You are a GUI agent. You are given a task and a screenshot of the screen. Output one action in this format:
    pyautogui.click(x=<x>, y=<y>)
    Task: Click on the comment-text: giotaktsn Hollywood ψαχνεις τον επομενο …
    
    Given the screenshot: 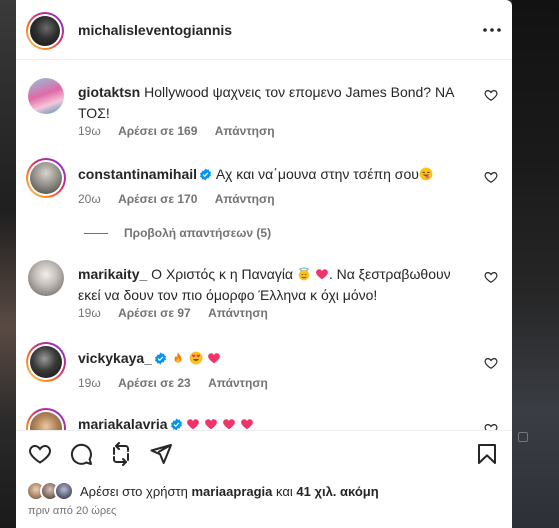 What is the action you would take?
    pyautogui.click(x=274, y=103)
    